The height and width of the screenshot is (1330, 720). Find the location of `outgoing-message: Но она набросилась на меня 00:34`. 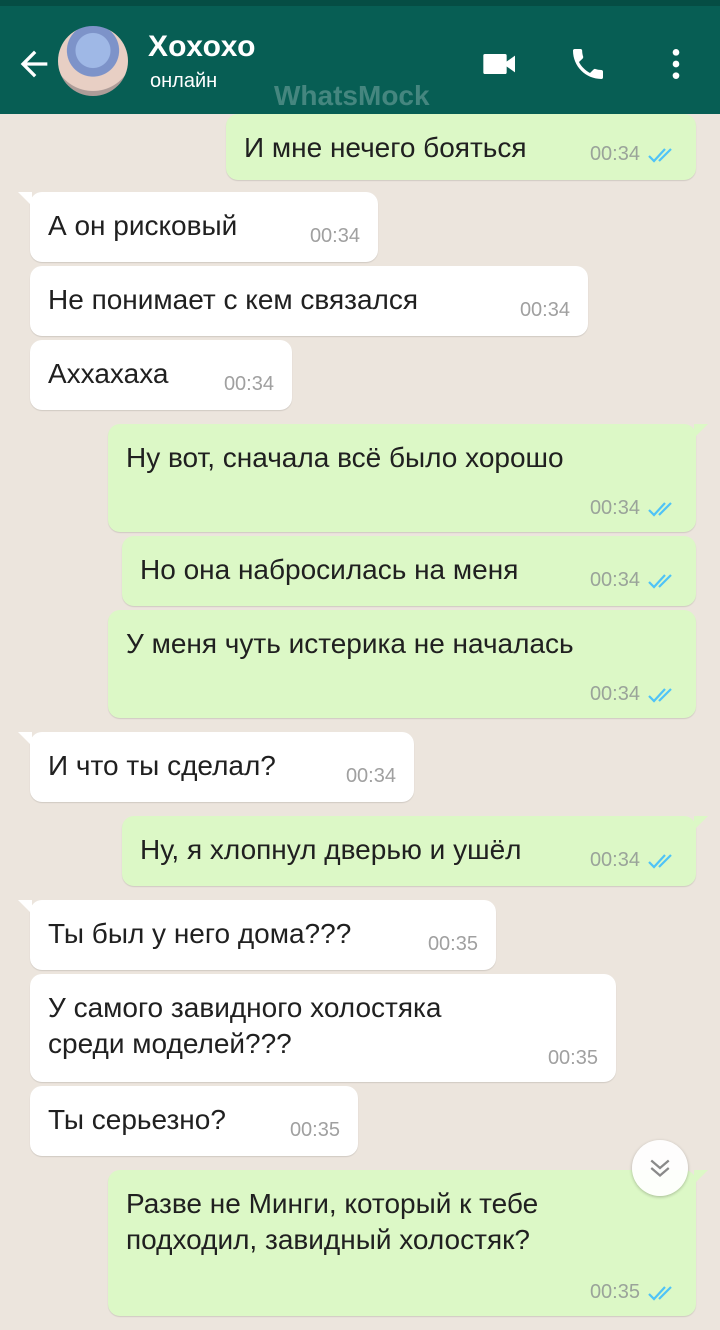

outgoing-message: Но она набросилась на меня 00:34 is located at coordinates (409, 571).